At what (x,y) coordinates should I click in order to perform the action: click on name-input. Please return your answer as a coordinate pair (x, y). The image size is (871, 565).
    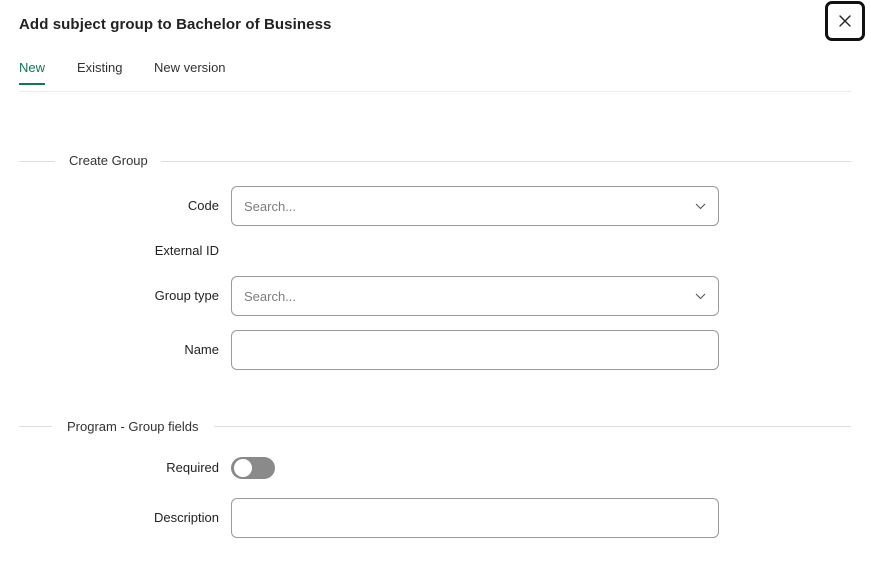
    Looking at the image, I should click on (475, 350).